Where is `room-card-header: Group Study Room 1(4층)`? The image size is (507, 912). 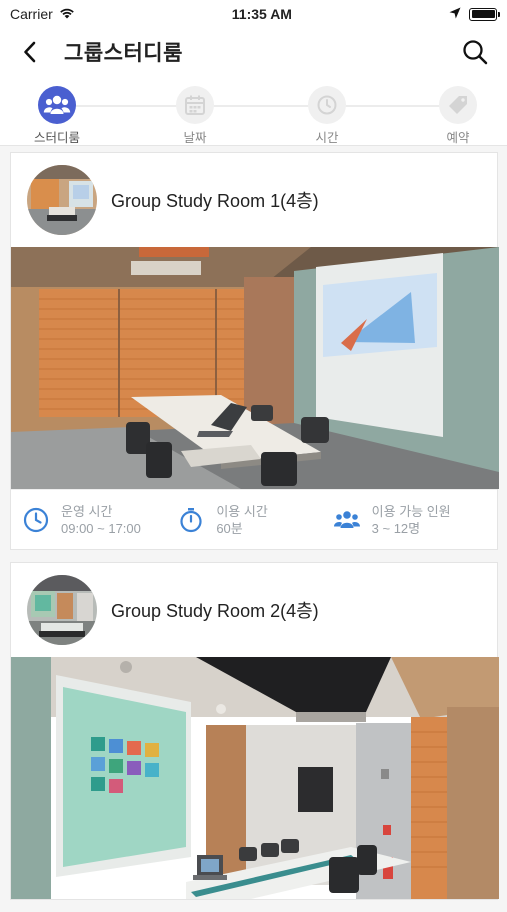 room-card-header: Group Study Room 1(4층) is located at coordinates (254, 200).